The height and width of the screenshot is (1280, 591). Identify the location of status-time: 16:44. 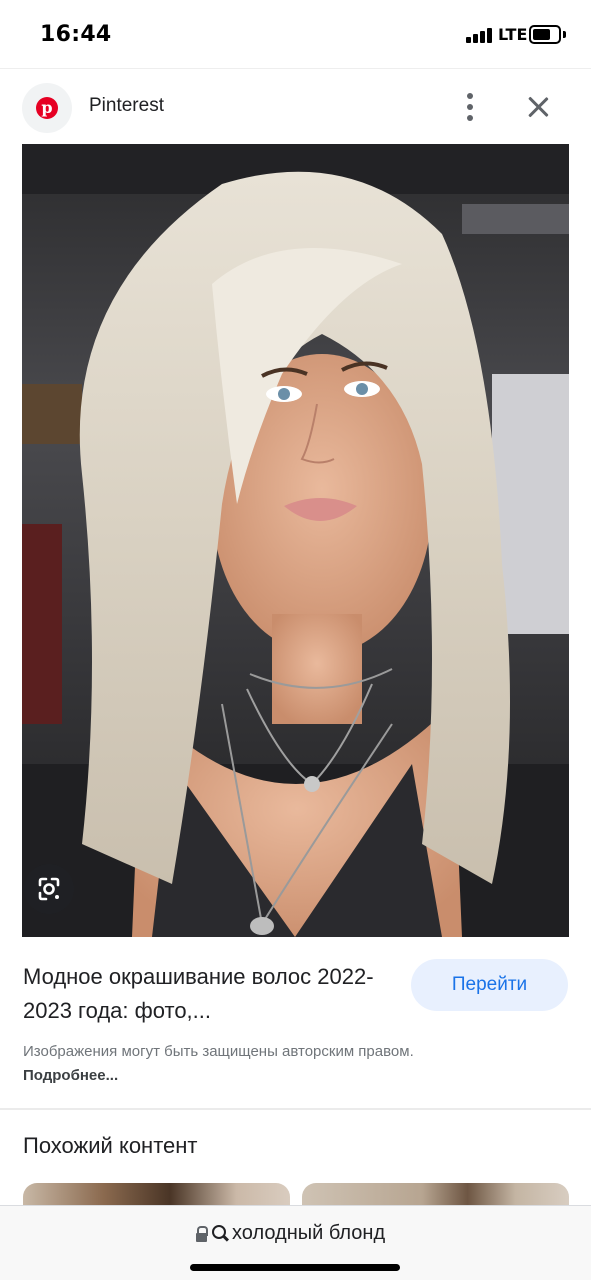
(76, 34).